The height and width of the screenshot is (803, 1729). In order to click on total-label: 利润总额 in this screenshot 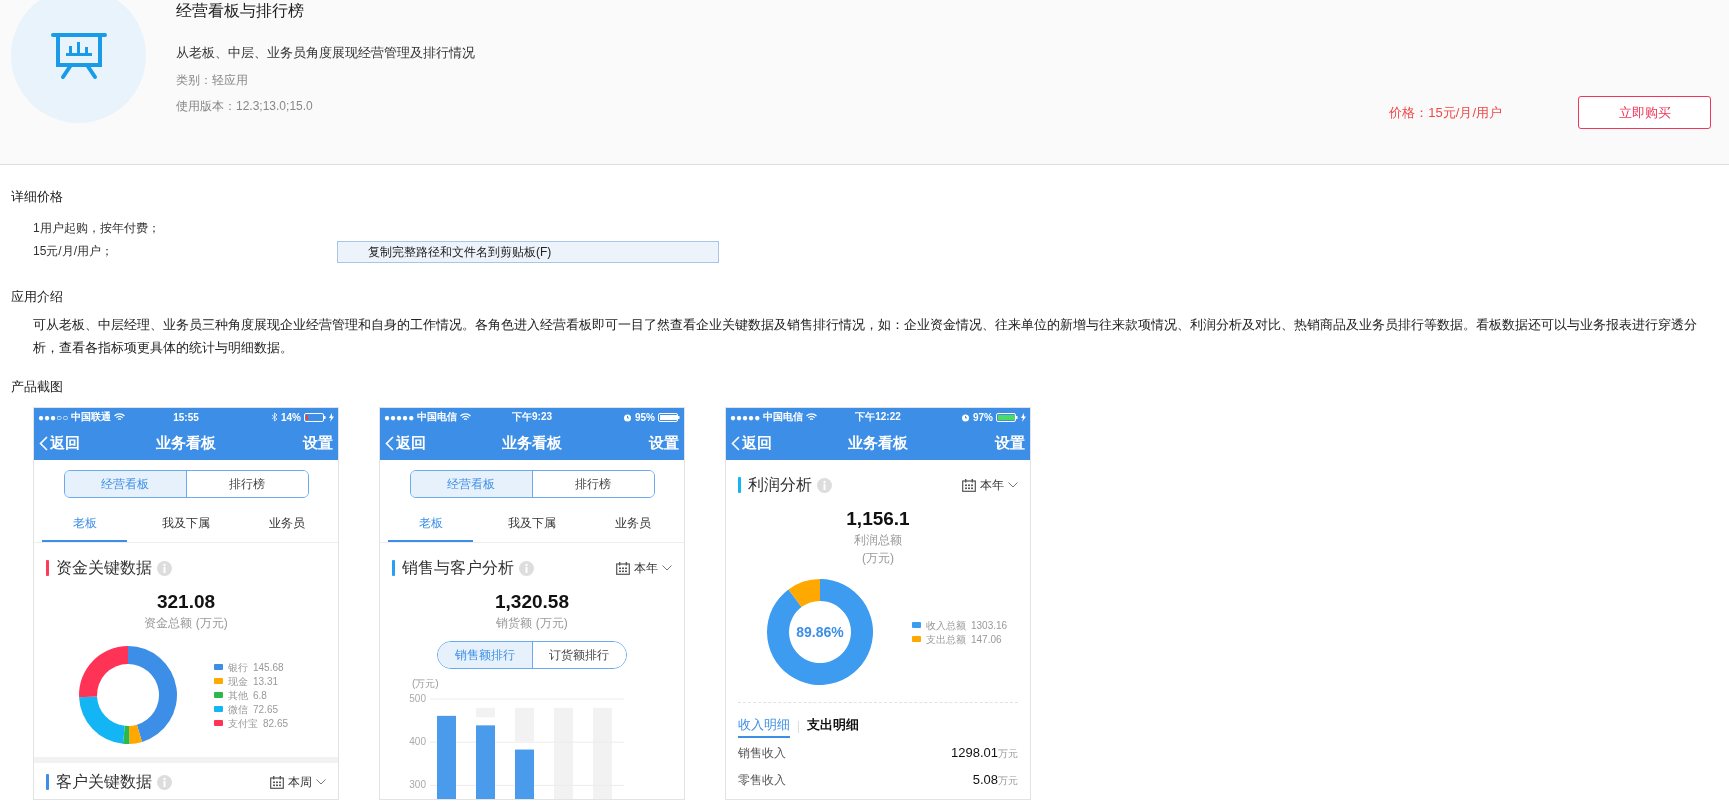, I will do `click(878, 540)`.